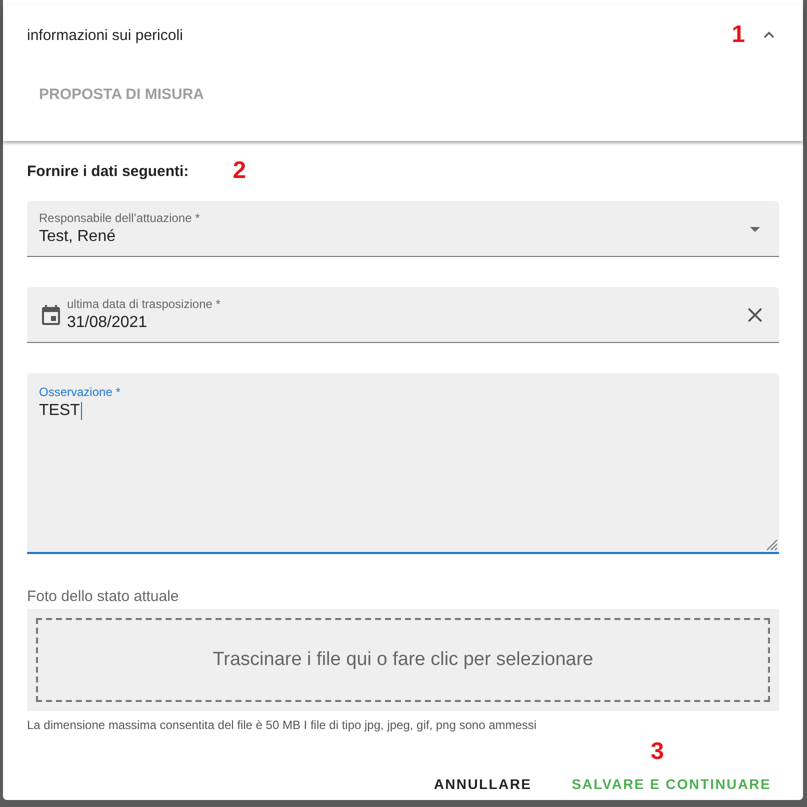  Describe the element at coordinates (61, 411) in the screenshot. I see `field-value: TEST` at that location.